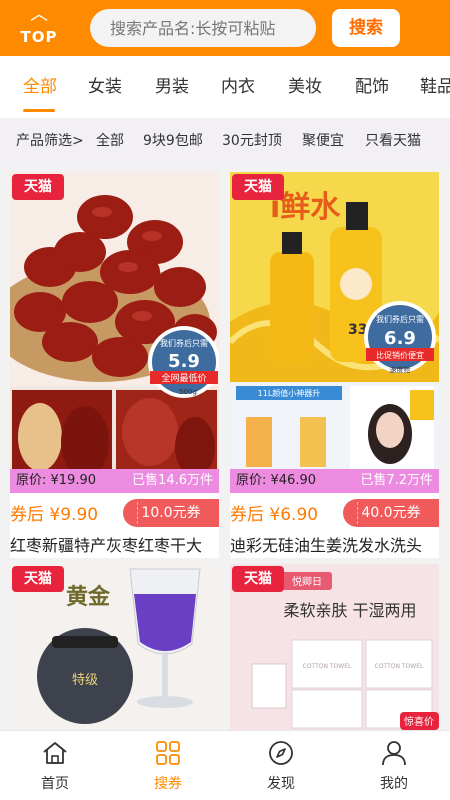  I want to click on user-icon, so click(394, 753).